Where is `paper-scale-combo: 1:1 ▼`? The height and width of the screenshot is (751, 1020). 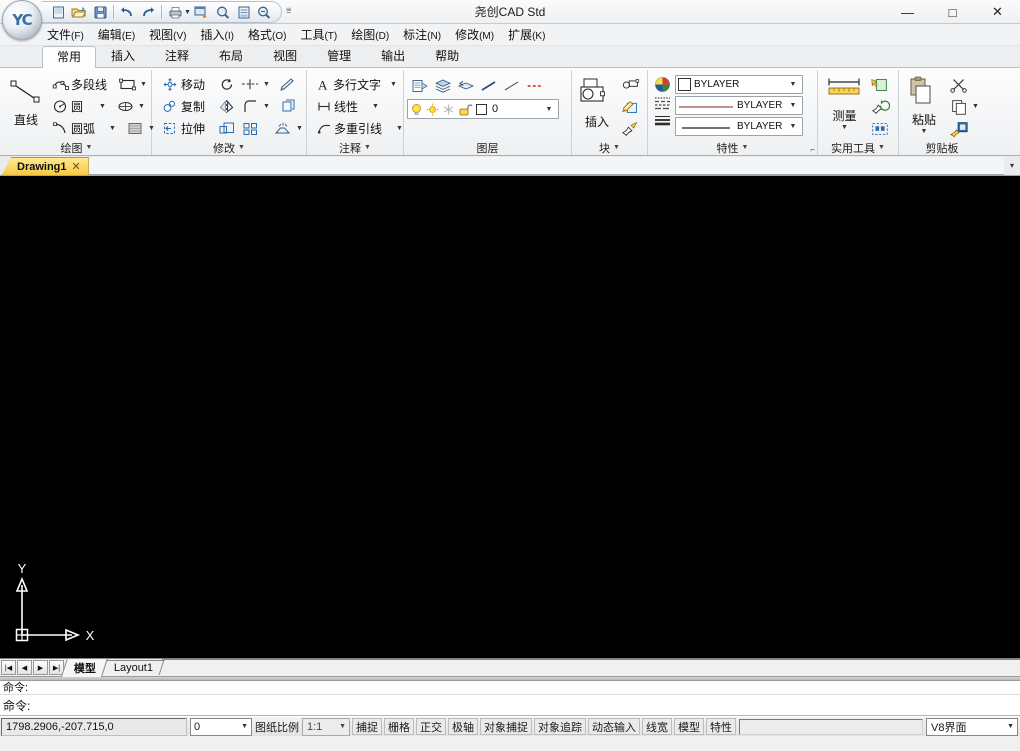
paper-scale-combo: 1:1 ▼ is located at coordinates (326, 726).